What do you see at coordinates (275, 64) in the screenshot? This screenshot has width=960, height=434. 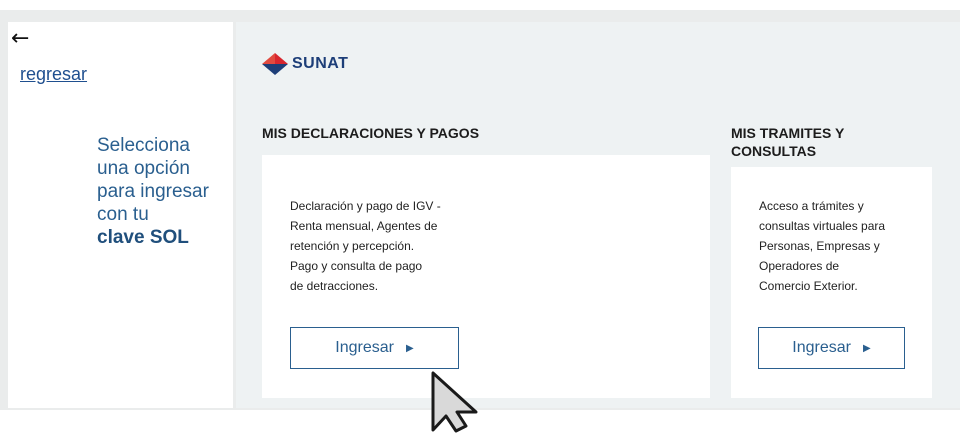 I see `sunat-logo-icon` at bounding box center [275, 64].